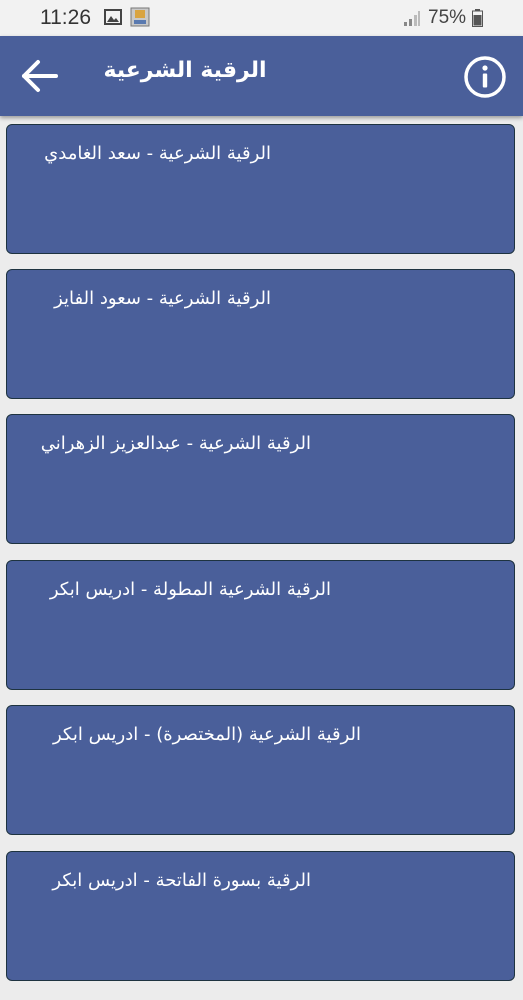 This screenshot has height=1000, width=523. I want to click on battery-icon, so click(477, 18).